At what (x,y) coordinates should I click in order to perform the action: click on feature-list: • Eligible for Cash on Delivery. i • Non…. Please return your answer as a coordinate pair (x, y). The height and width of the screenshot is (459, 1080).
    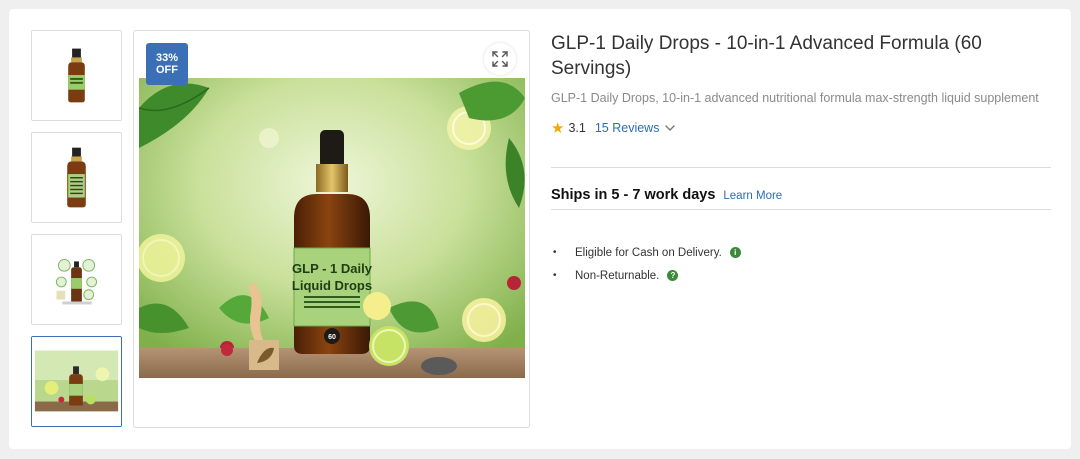
    Looking at the image, I should click on (646, 264).